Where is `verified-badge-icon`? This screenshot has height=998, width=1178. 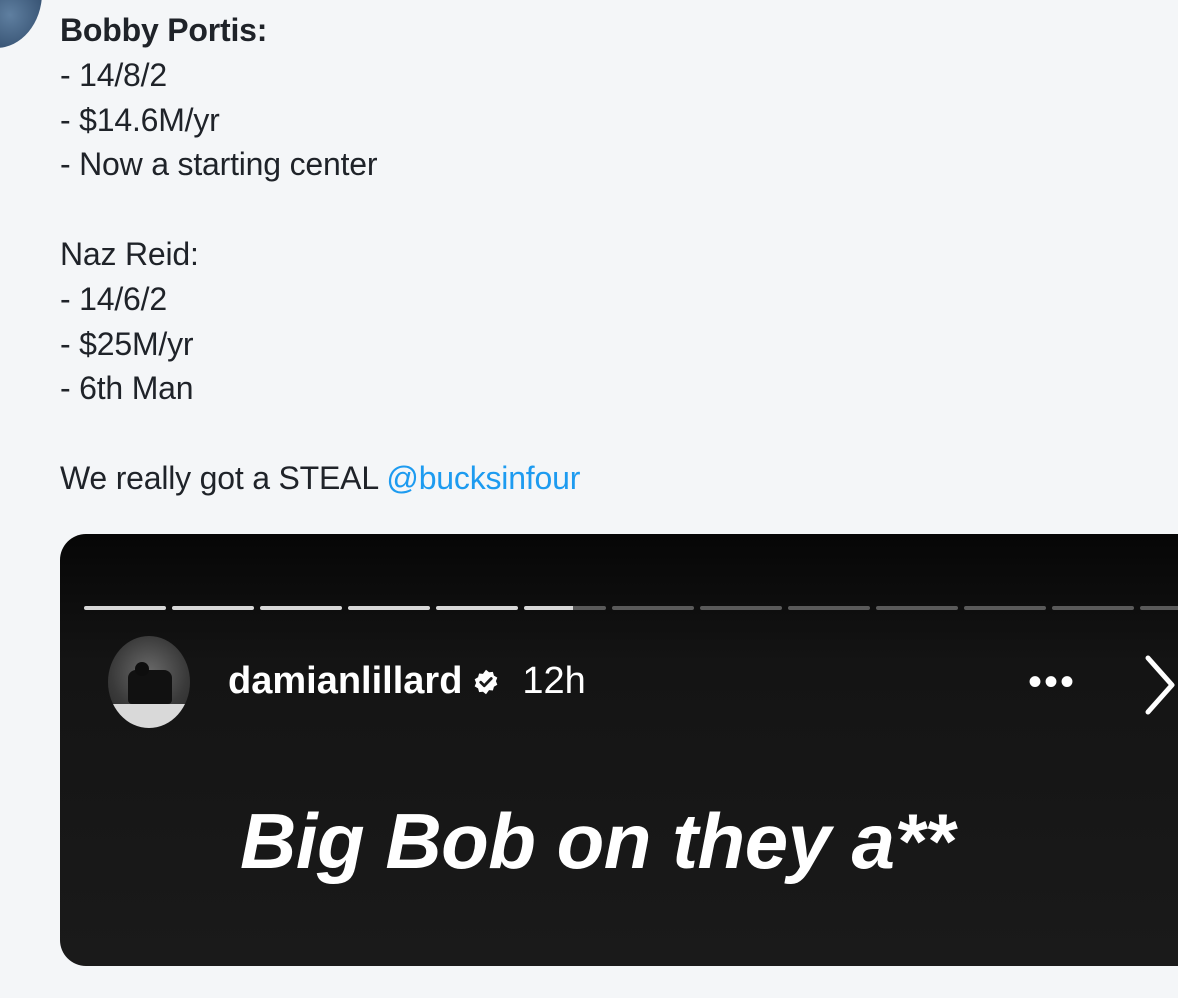 verified-badge-icon is located at coordinates (486, 681).